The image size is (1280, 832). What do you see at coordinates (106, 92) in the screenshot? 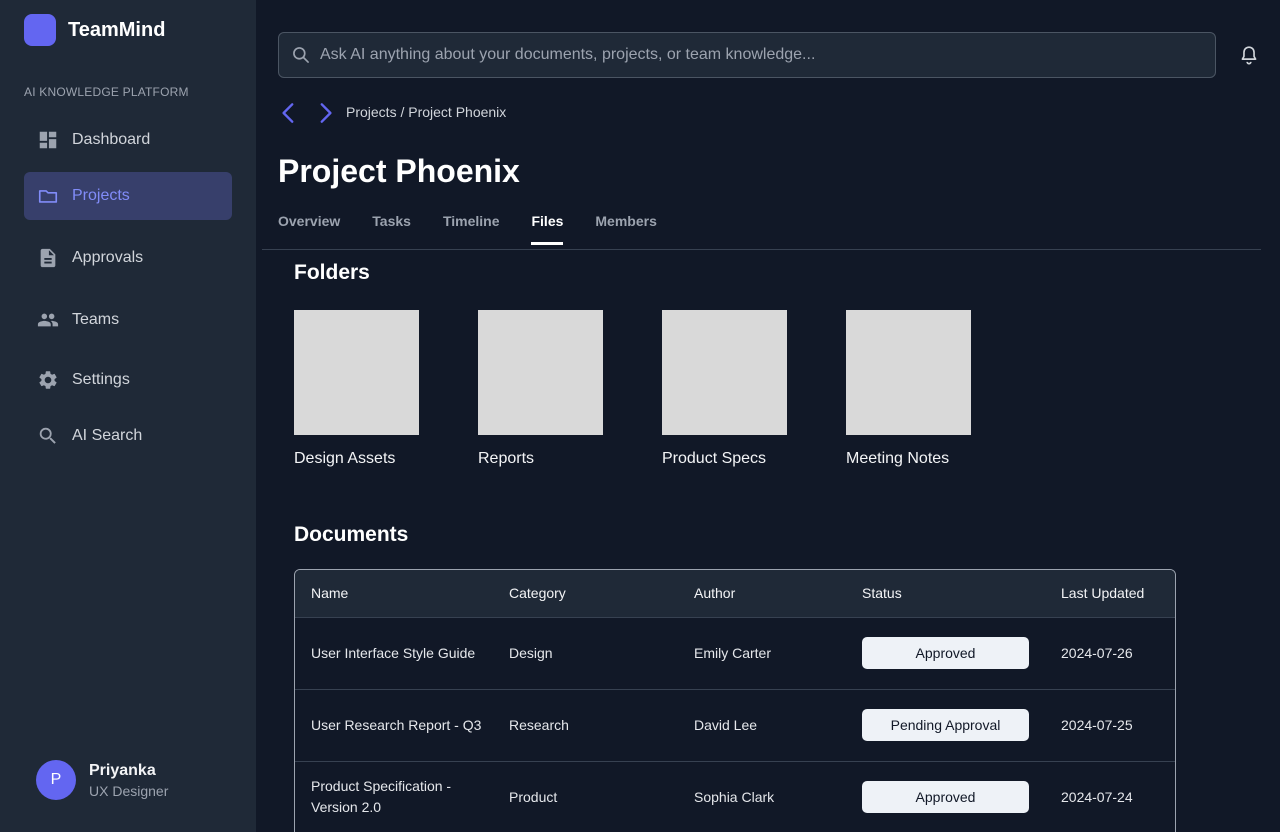
I see `sidebar-caption: AI KNOWLEDGE PLATFORM` at bounding box center [106, 92].